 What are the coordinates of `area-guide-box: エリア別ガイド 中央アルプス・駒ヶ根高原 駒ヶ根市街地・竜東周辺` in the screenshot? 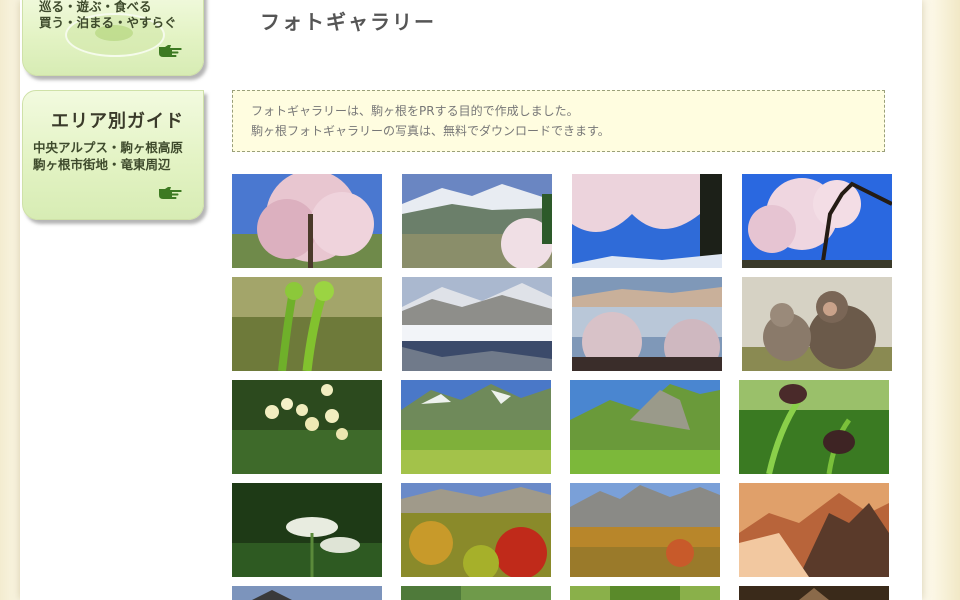 It's located at (113, 155).